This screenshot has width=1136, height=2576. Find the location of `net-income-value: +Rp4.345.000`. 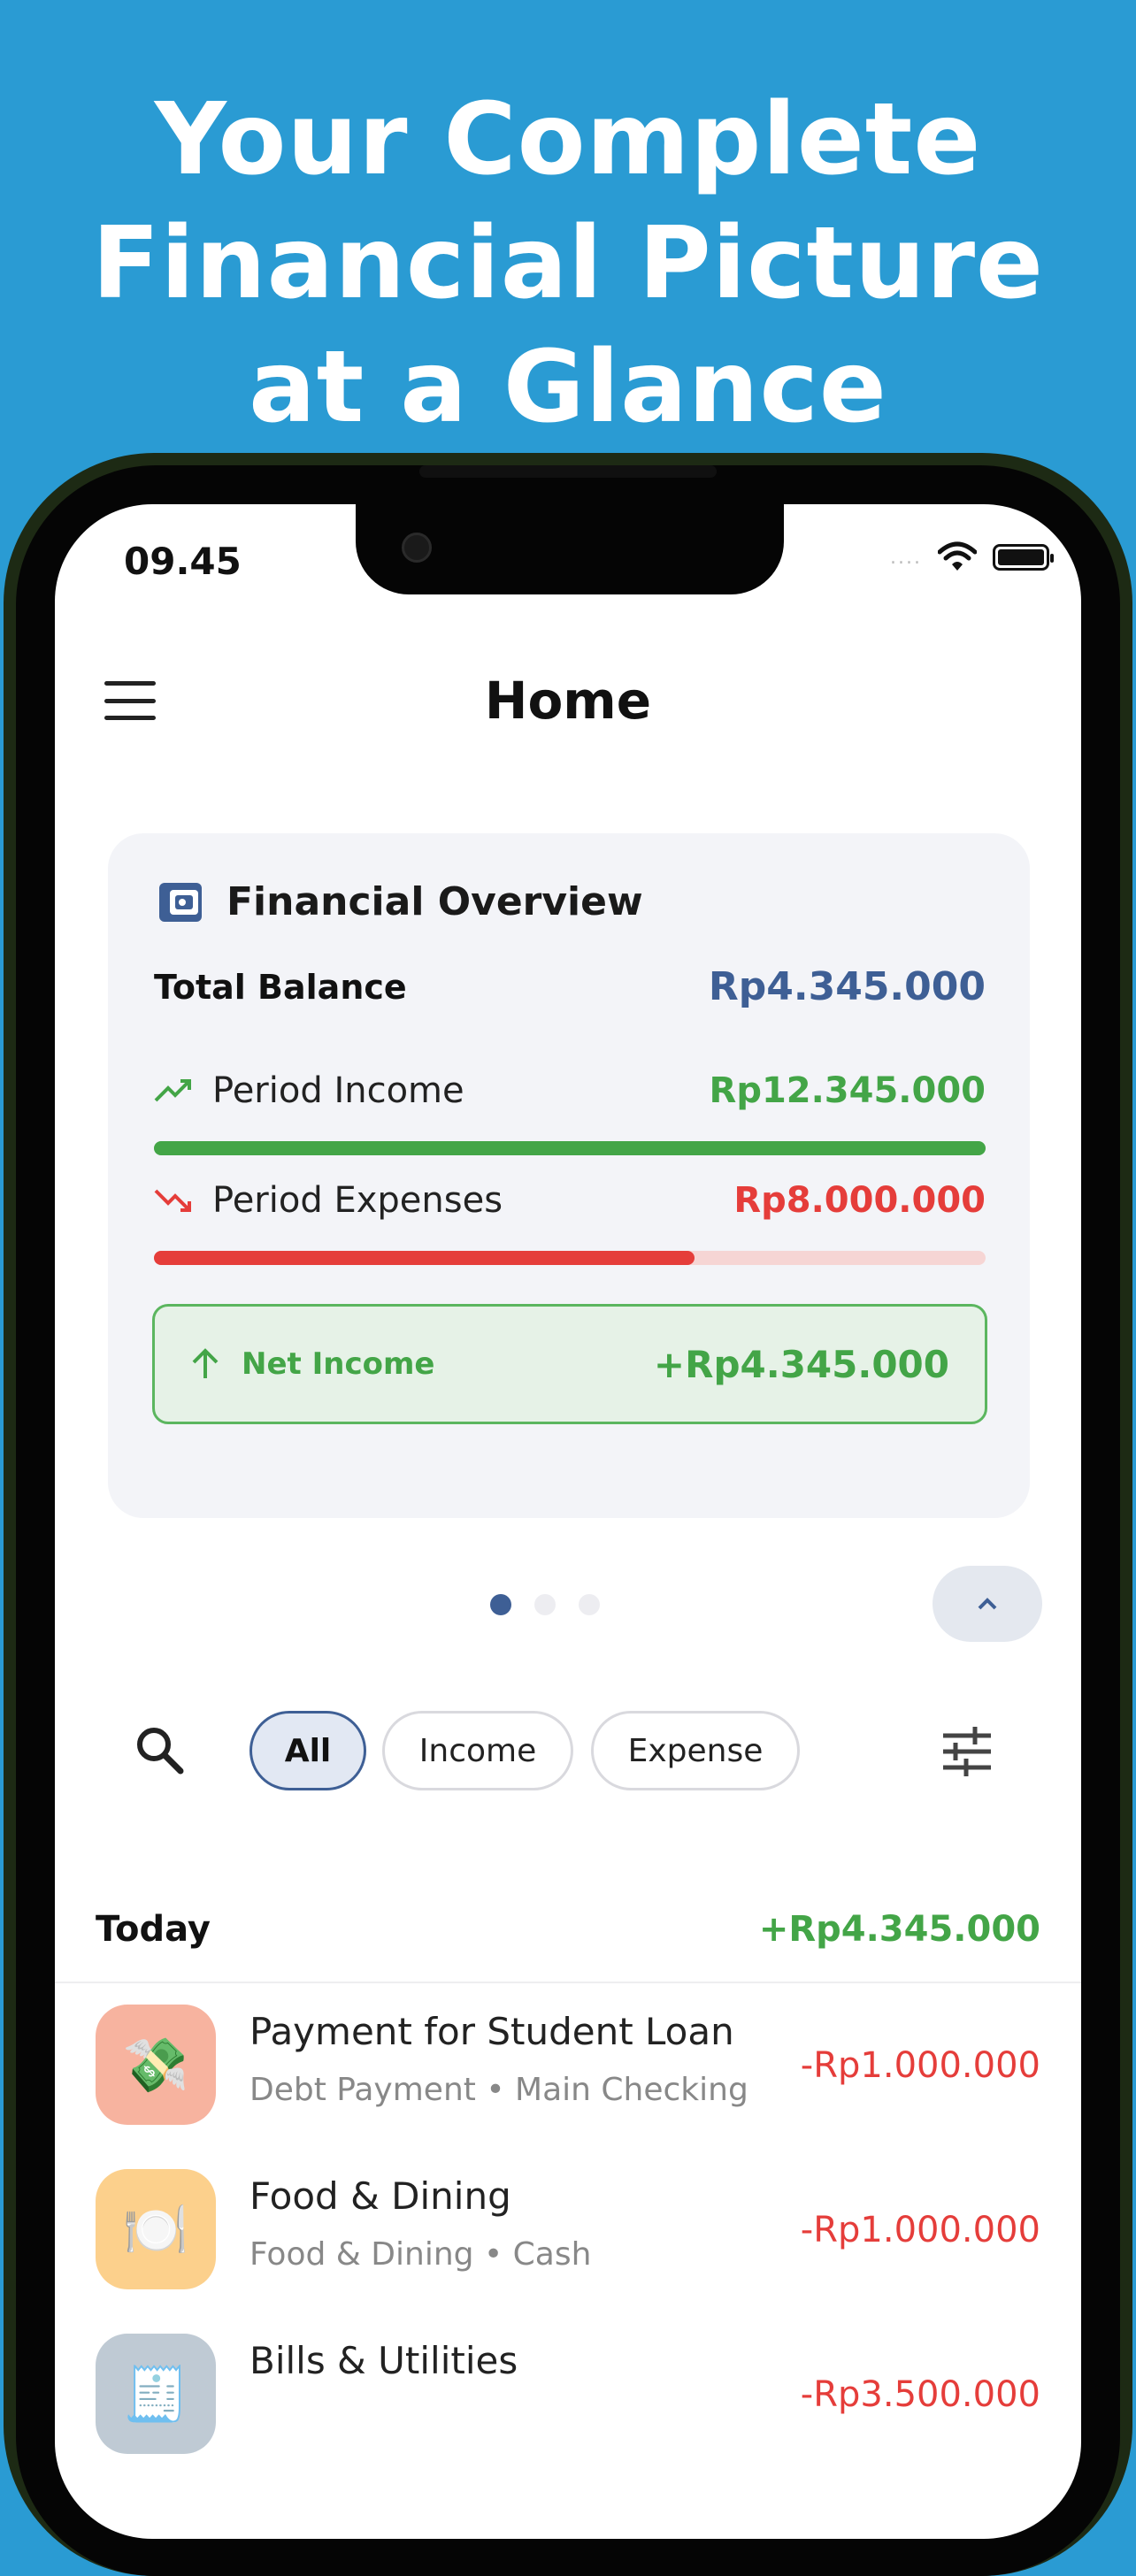

net-income-value: +Rp4.345.000 is located at coordinates (801, 1364).